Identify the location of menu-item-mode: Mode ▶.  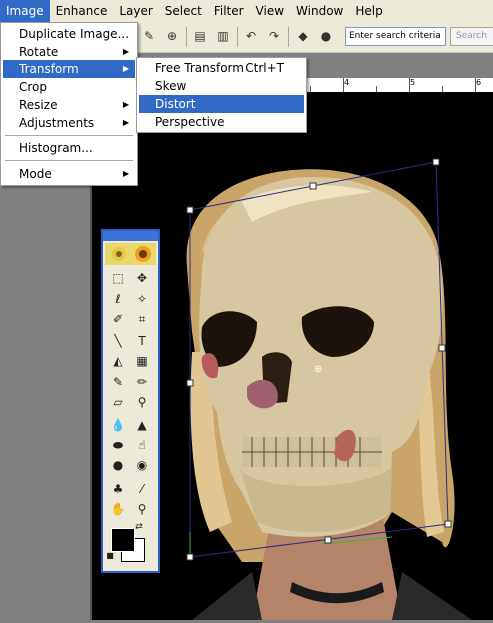
(69, 174).